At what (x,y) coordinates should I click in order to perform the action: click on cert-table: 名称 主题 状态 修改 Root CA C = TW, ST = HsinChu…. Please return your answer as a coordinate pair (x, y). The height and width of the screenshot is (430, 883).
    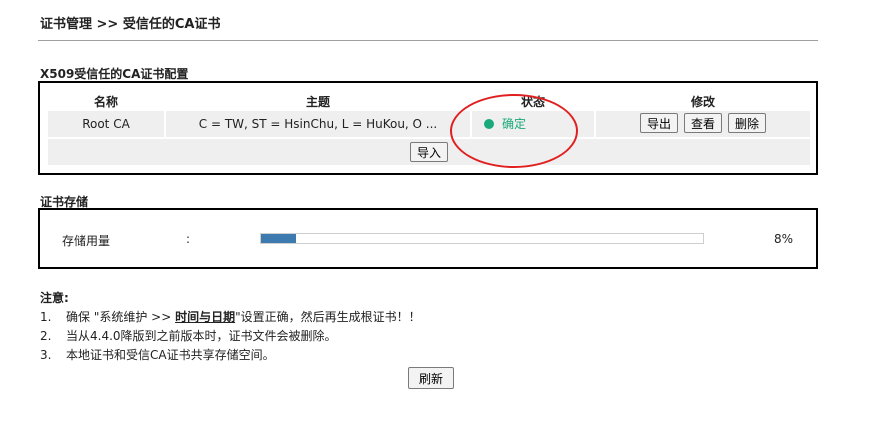
    Looking at the image, I should click on (429, 128).